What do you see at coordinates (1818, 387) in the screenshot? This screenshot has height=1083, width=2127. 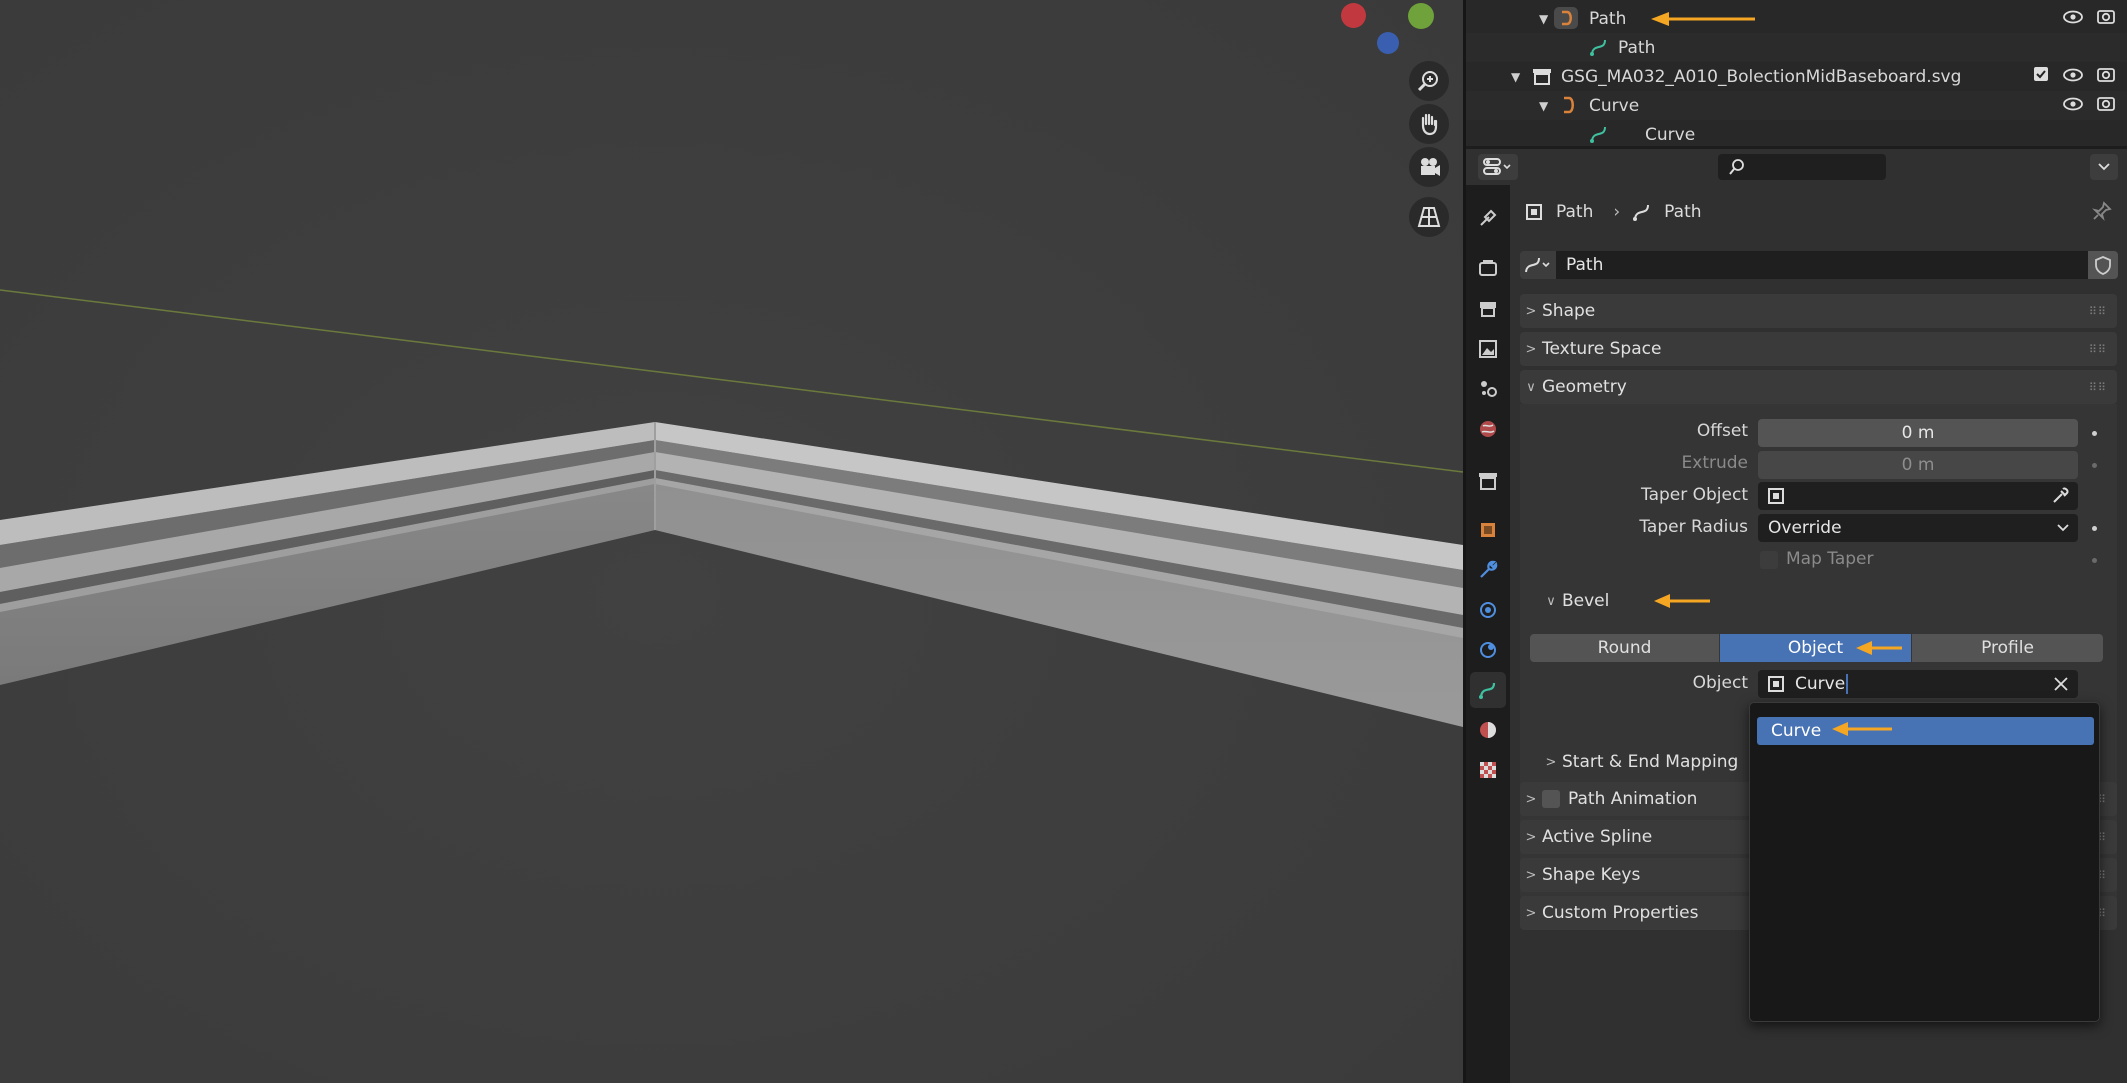 I see `panel-geometry: ∨ Geometry ⠿⠿` at bounding box center [1818, 387].